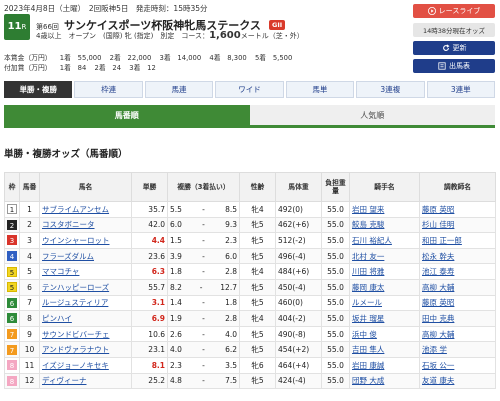 The image size is (500, 401). I want to click on jockey-link: 岩田 望来, so click(384, 209).